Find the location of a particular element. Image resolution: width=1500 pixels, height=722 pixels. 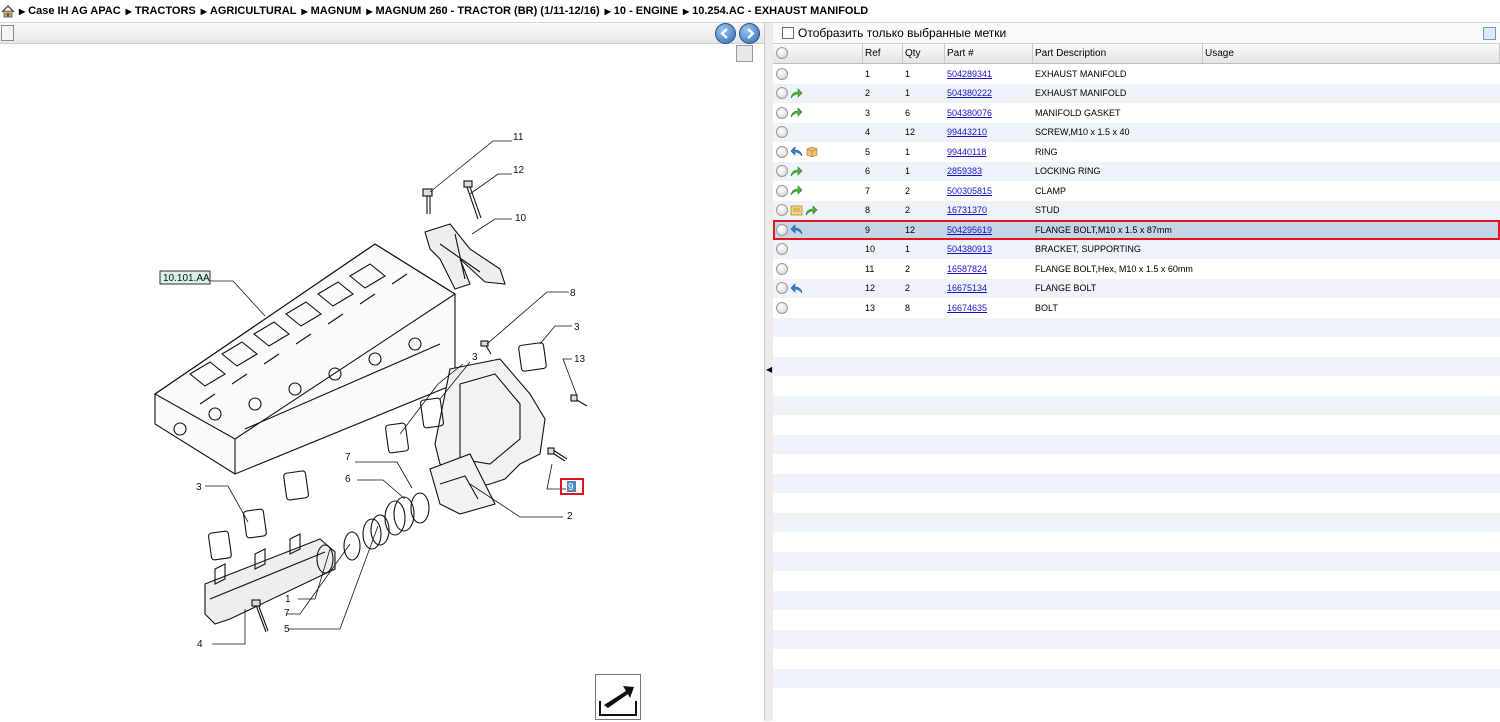

grid-settings-icon is located at coordinates (1489, 33).